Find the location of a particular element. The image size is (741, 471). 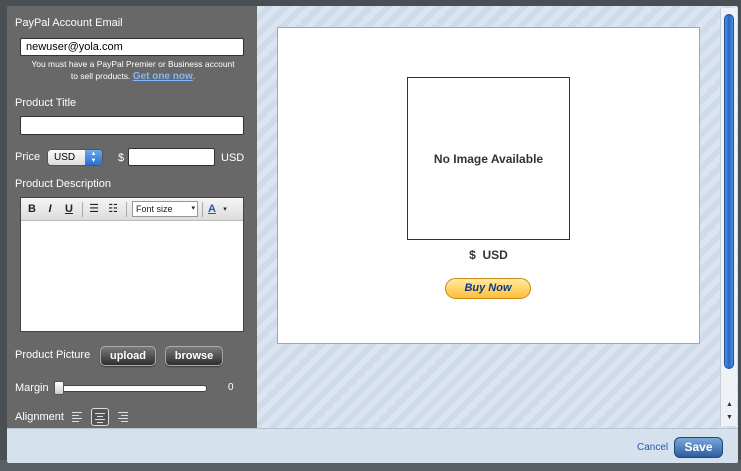

align-right-icon is located at coordinates (123, 417).